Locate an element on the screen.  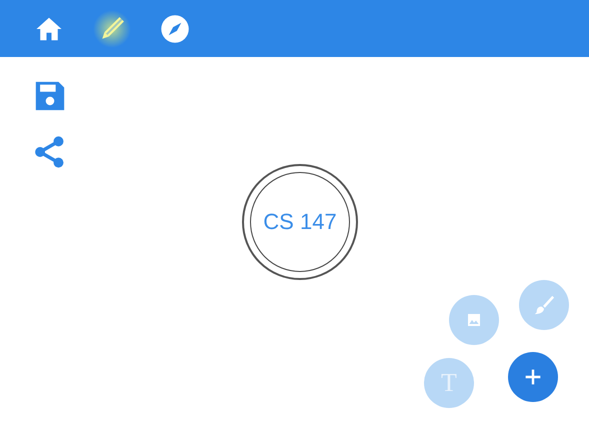
compass-icon is located at coordinates (175, 29).